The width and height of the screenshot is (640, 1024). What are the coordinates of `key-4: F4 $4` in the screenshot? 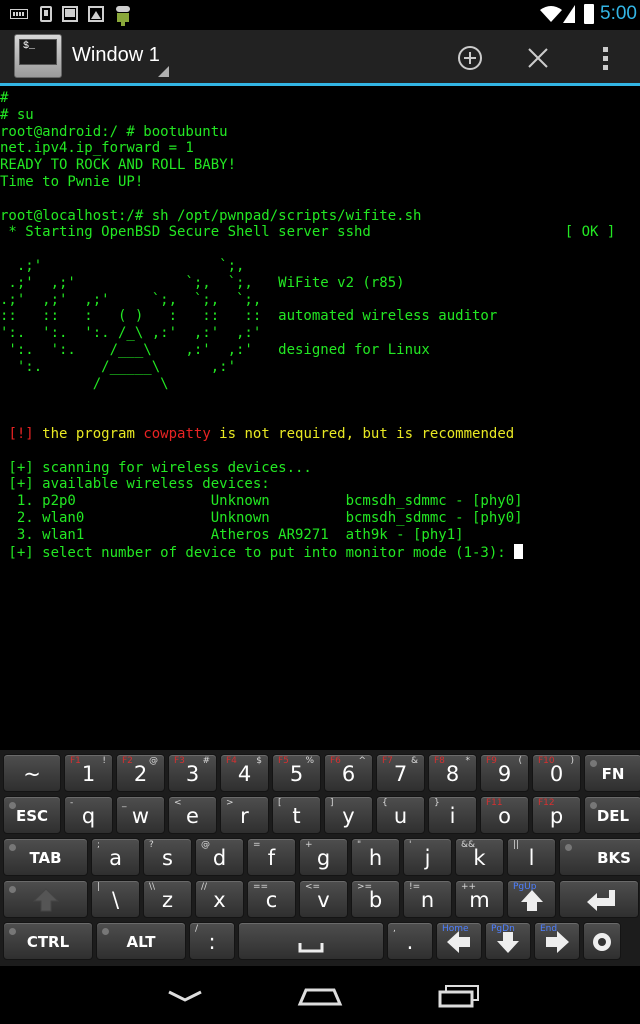 It's located at (244, 773).